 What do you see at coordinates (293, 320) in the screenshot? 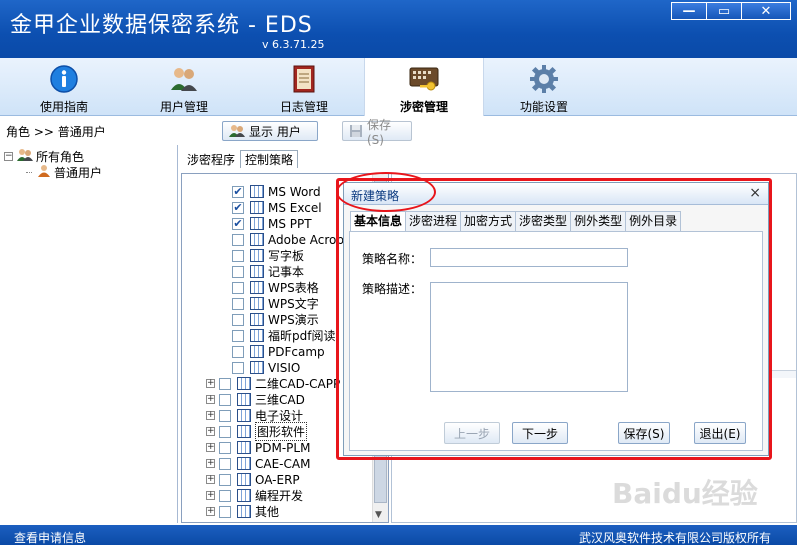
I see `item-label: WPS演示` at bounding box center [293, 320].